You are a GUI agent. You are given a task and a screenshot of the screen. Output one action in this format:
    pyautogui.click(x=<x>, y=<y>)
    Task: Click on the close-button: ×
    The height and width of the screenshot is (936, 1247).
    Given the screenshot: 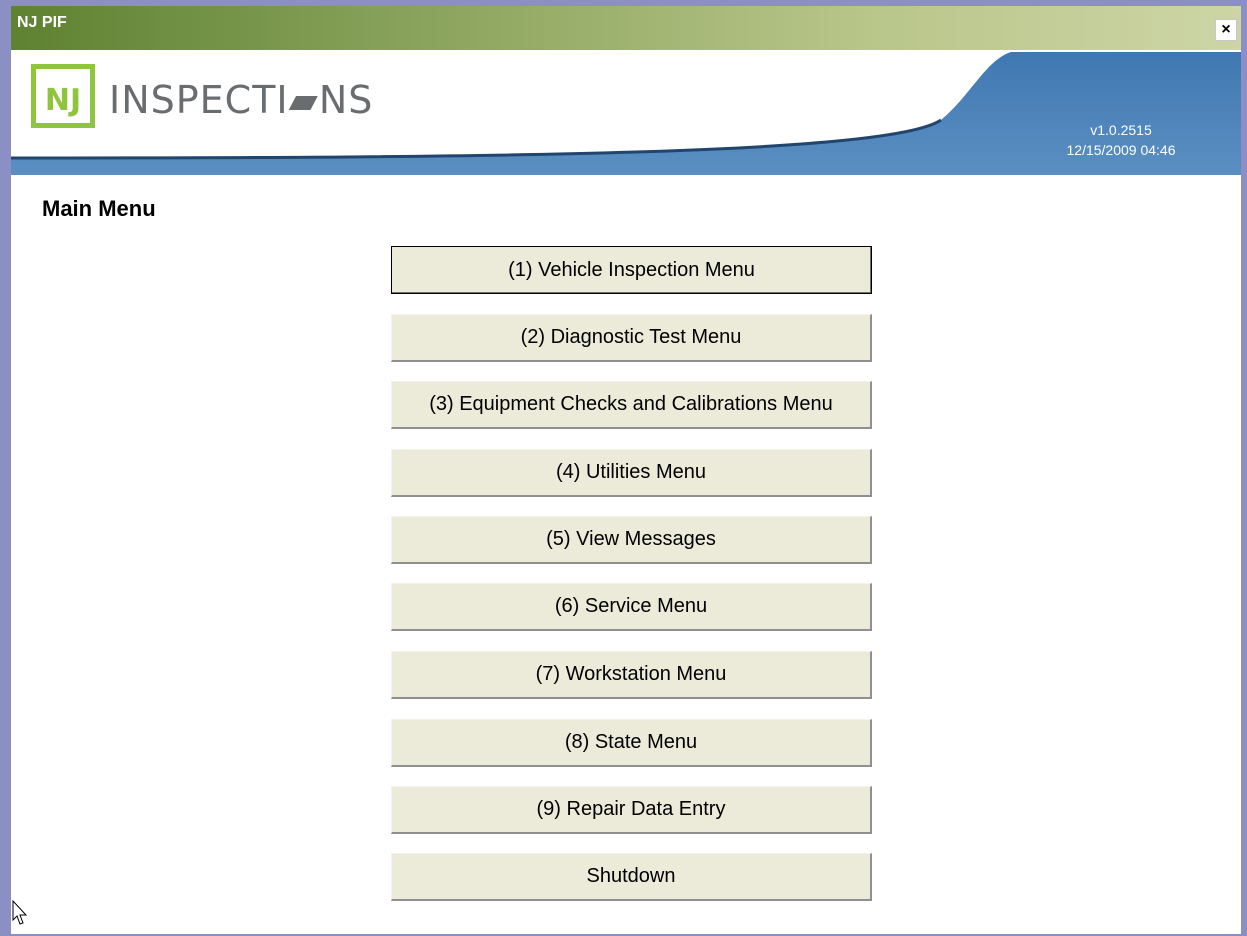 What is the action you would take?
    pyautogui.click(x=1226, y=30)
    